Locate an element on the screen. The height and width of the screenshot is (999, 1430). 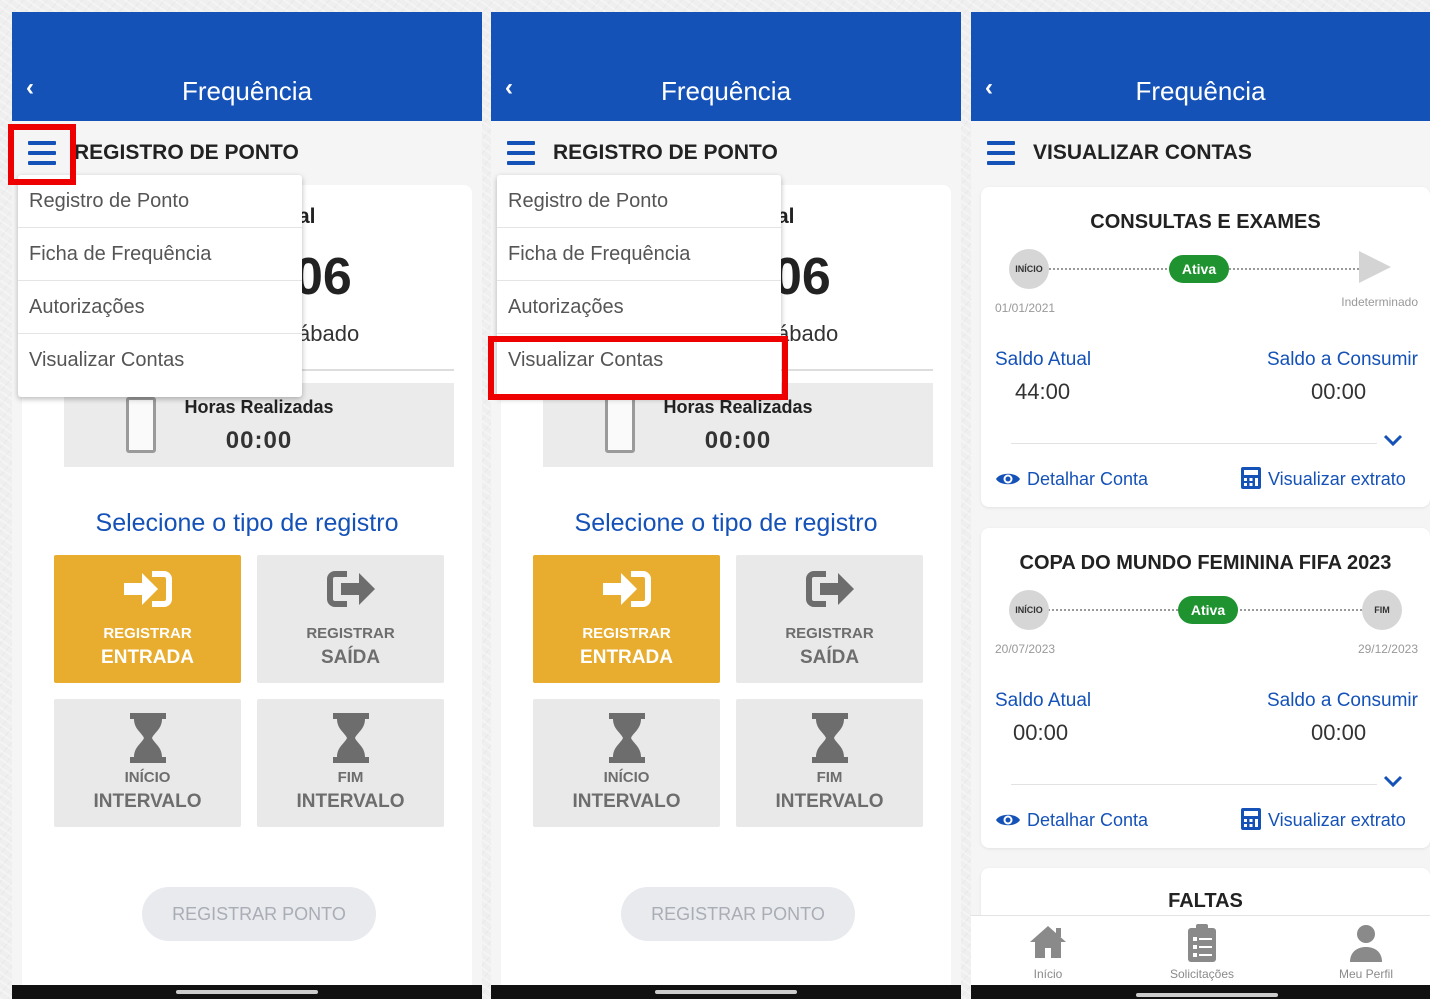
user-icon is located at coordinates (1366, 943).